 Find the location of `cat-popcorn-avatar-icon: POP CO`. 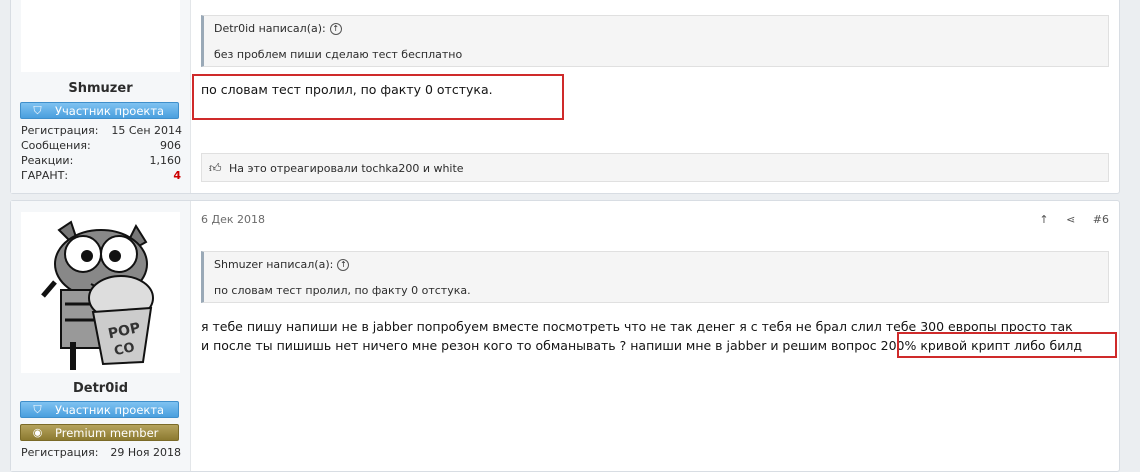

cat-popcorn-avatar-icon: POP CO is located at coordinates (97, 295).